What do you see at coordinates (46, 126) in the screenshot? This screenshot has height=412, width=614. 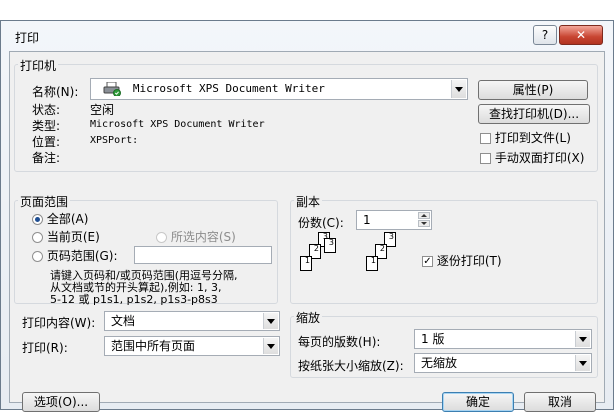 I see `type-label: 类型:` at bounding box center [46, 126].